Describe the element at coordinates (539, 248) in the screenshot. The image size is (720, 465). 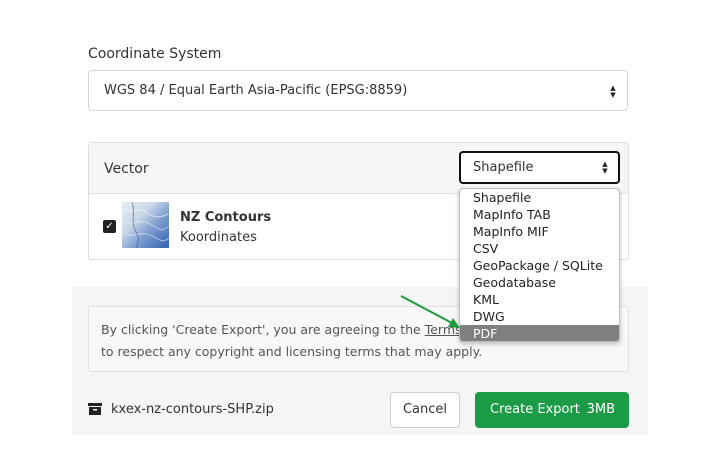
I see `format-option: CSV` at that location.